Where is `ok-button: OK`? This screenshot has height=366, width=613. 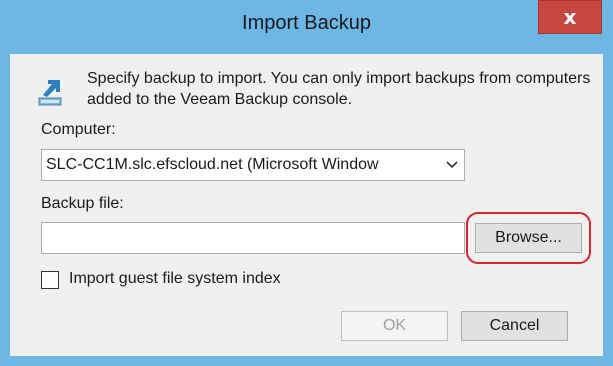
ok-button: OK is located at coordinates (394, 326).